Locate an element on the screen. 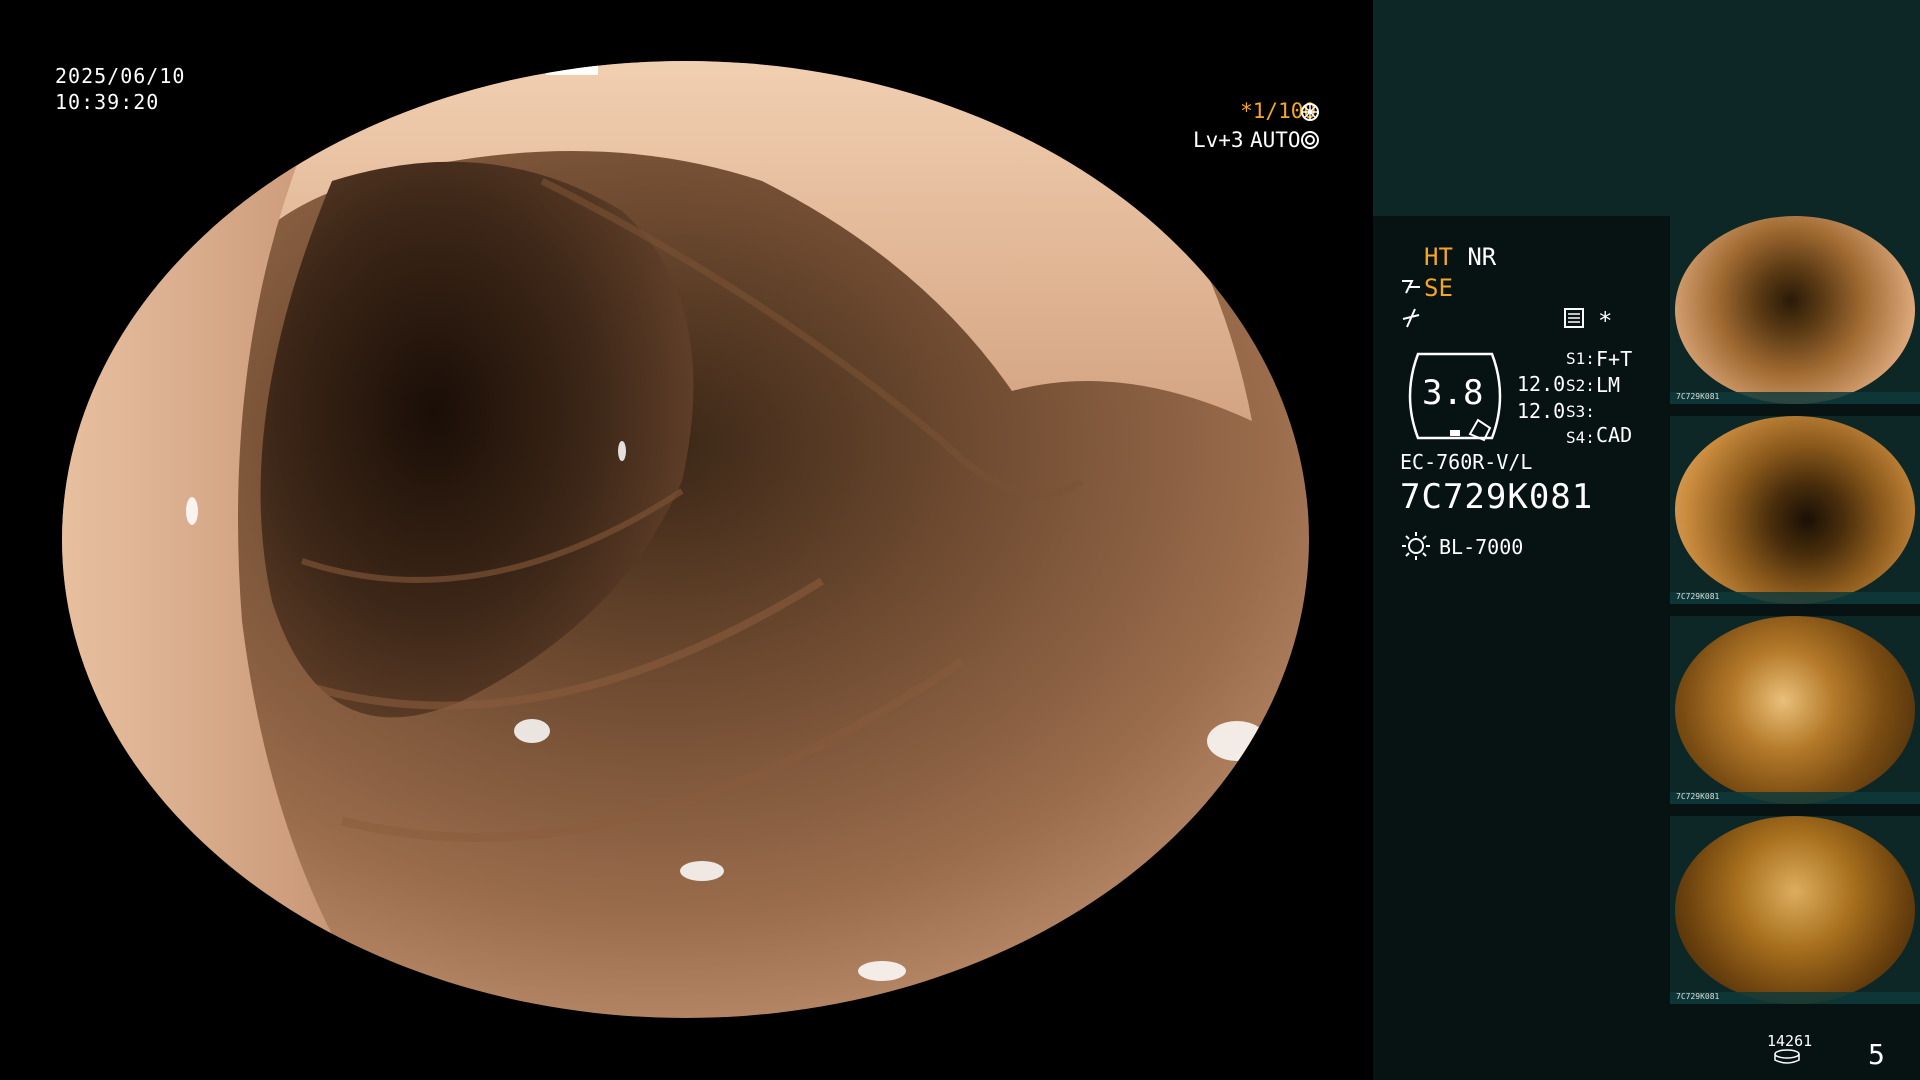 This screenshot has width=1920, height=1080. s2-value: LM is located at coordinates (1608, 385).